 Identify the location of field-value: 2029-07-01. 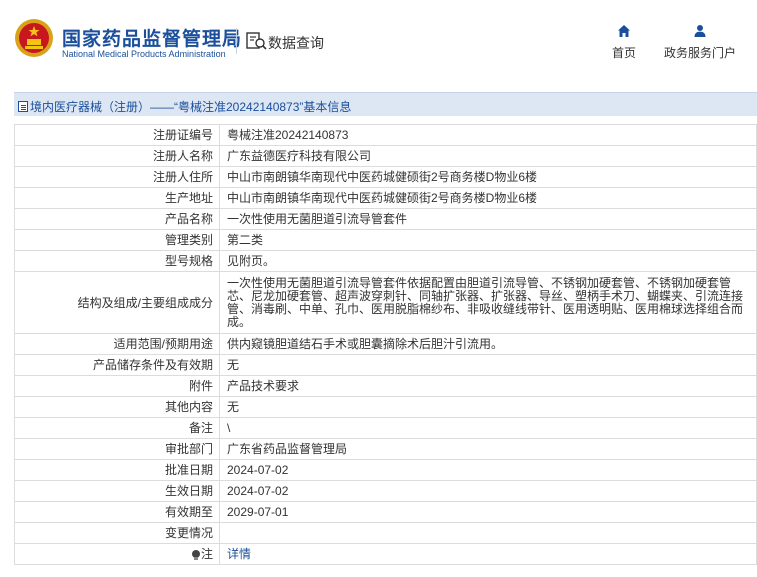
(488, 512).